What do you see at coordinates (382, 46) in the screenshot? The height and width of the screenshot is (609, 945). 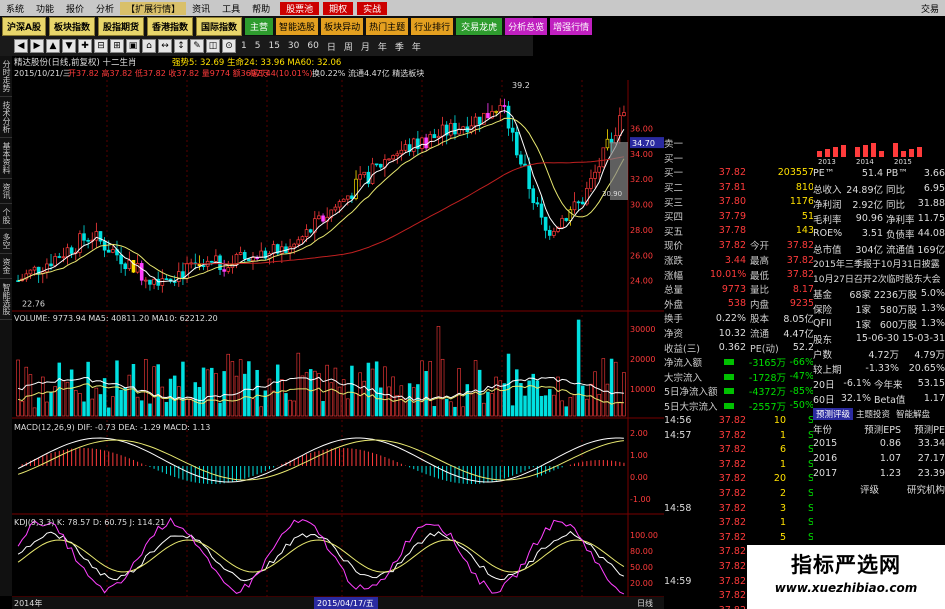 I see `period-8: 年` at bounding box center [382, 46].